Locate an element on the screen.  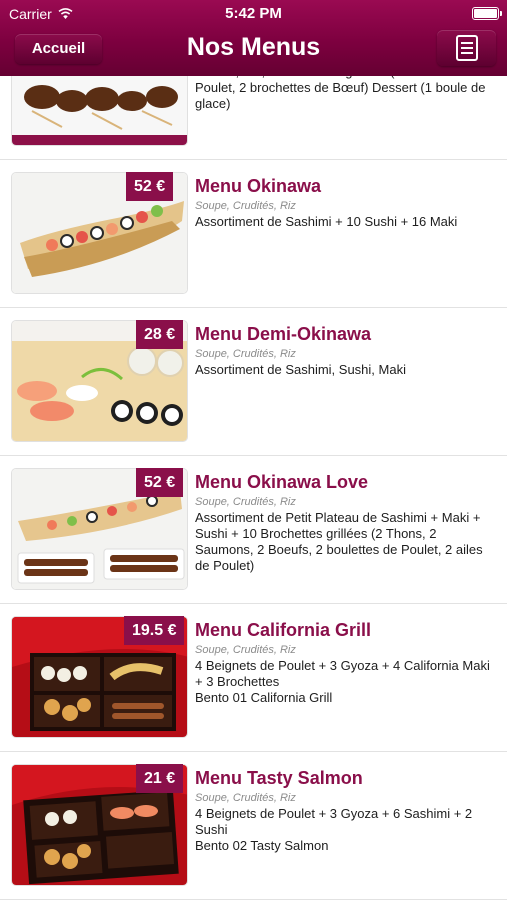
menu-title: Menu Okinawa is located at coordinates (258, 186).